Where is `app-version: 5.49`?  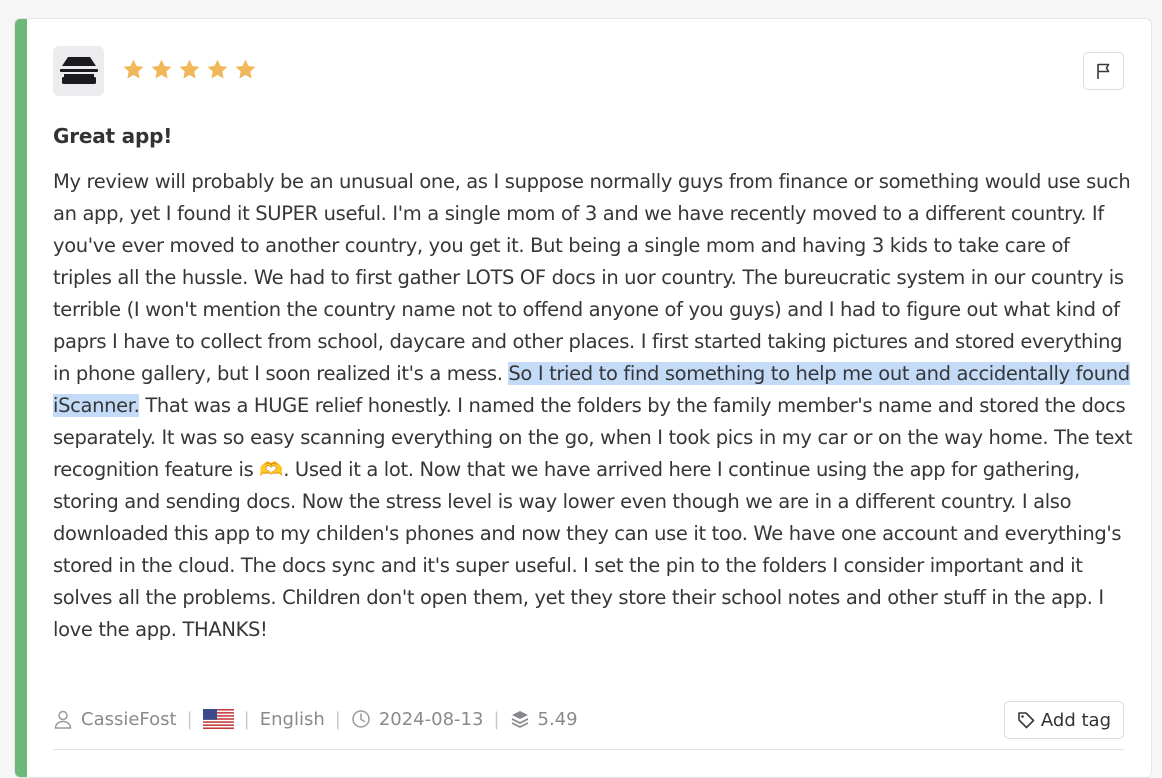
app-version: 5.49 is located at coordinates (557, 719).